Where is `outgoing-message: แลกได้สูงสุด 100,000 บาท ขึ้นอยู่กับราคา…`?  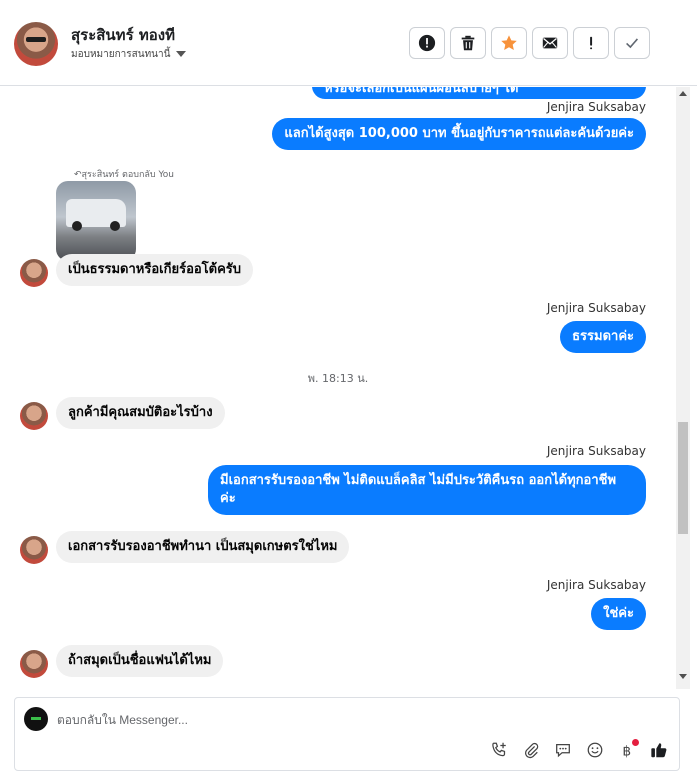 outgoing-message: แลกได้สูงสุด 100,000 บาท ขึ้นอยู่กับราคา… is located at coordinates (459, 134).